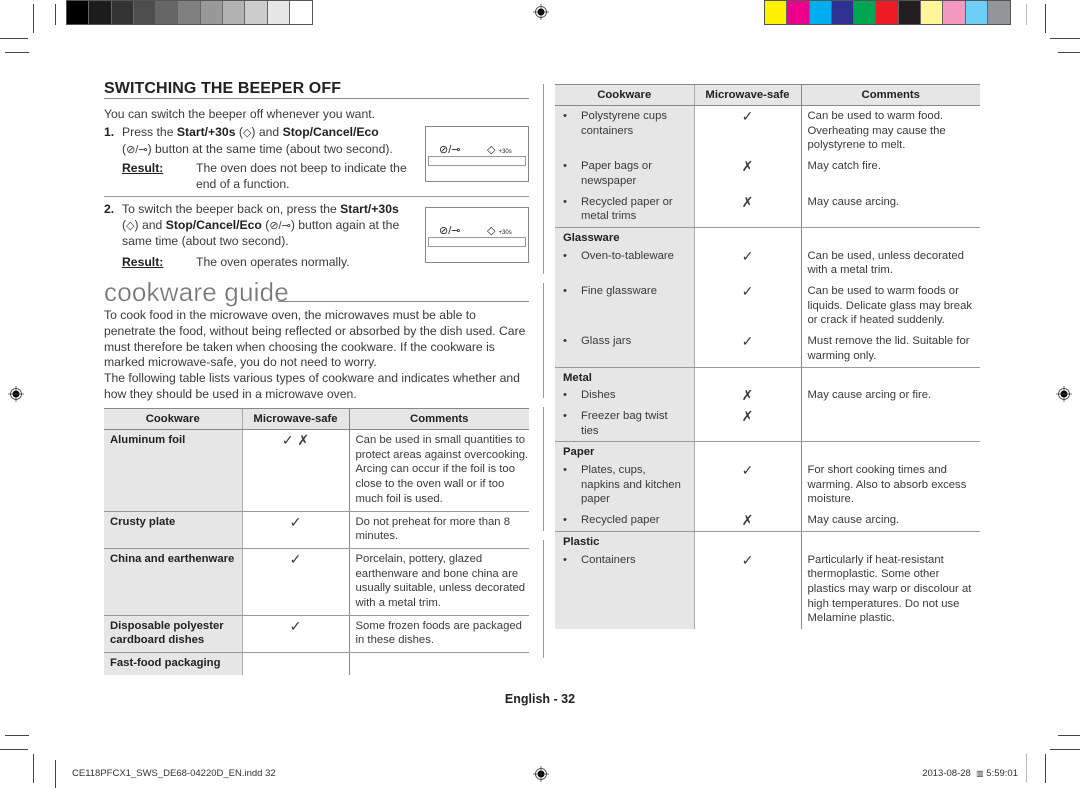 The height and width of the screenshot is (788, 1080). Describe the element at coordinates (624, 424) in the screenshot. I see `cookware-cell: • Freezer bag twist ties` at that location.